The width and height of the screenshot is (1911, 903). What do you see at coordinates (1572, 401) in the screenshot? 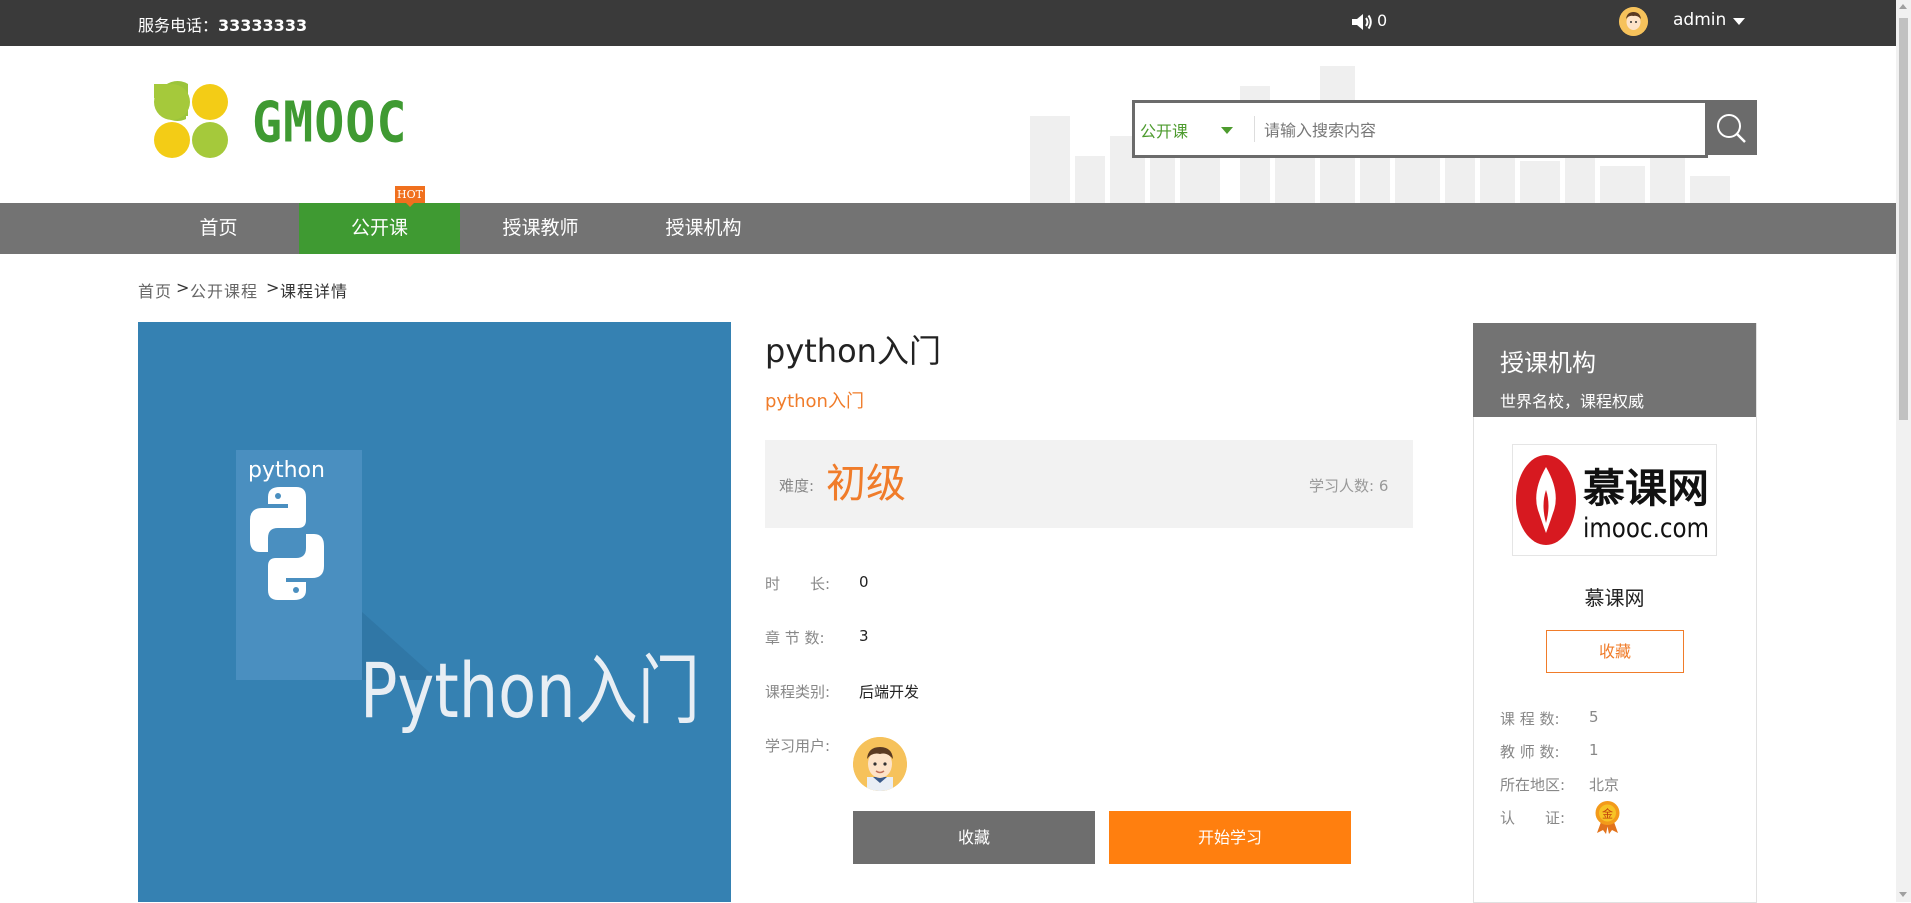
I see `org-card-subtitle: 世界名校，课程权威` at bounding box center [1572, 401].